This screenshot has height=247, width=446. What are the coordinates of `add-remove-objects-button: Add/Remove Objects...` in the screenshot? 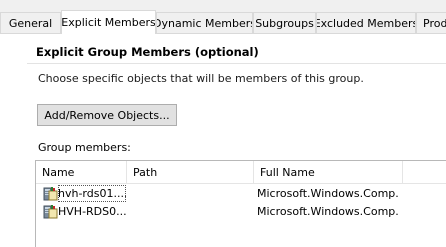 It's located at (107, 115).